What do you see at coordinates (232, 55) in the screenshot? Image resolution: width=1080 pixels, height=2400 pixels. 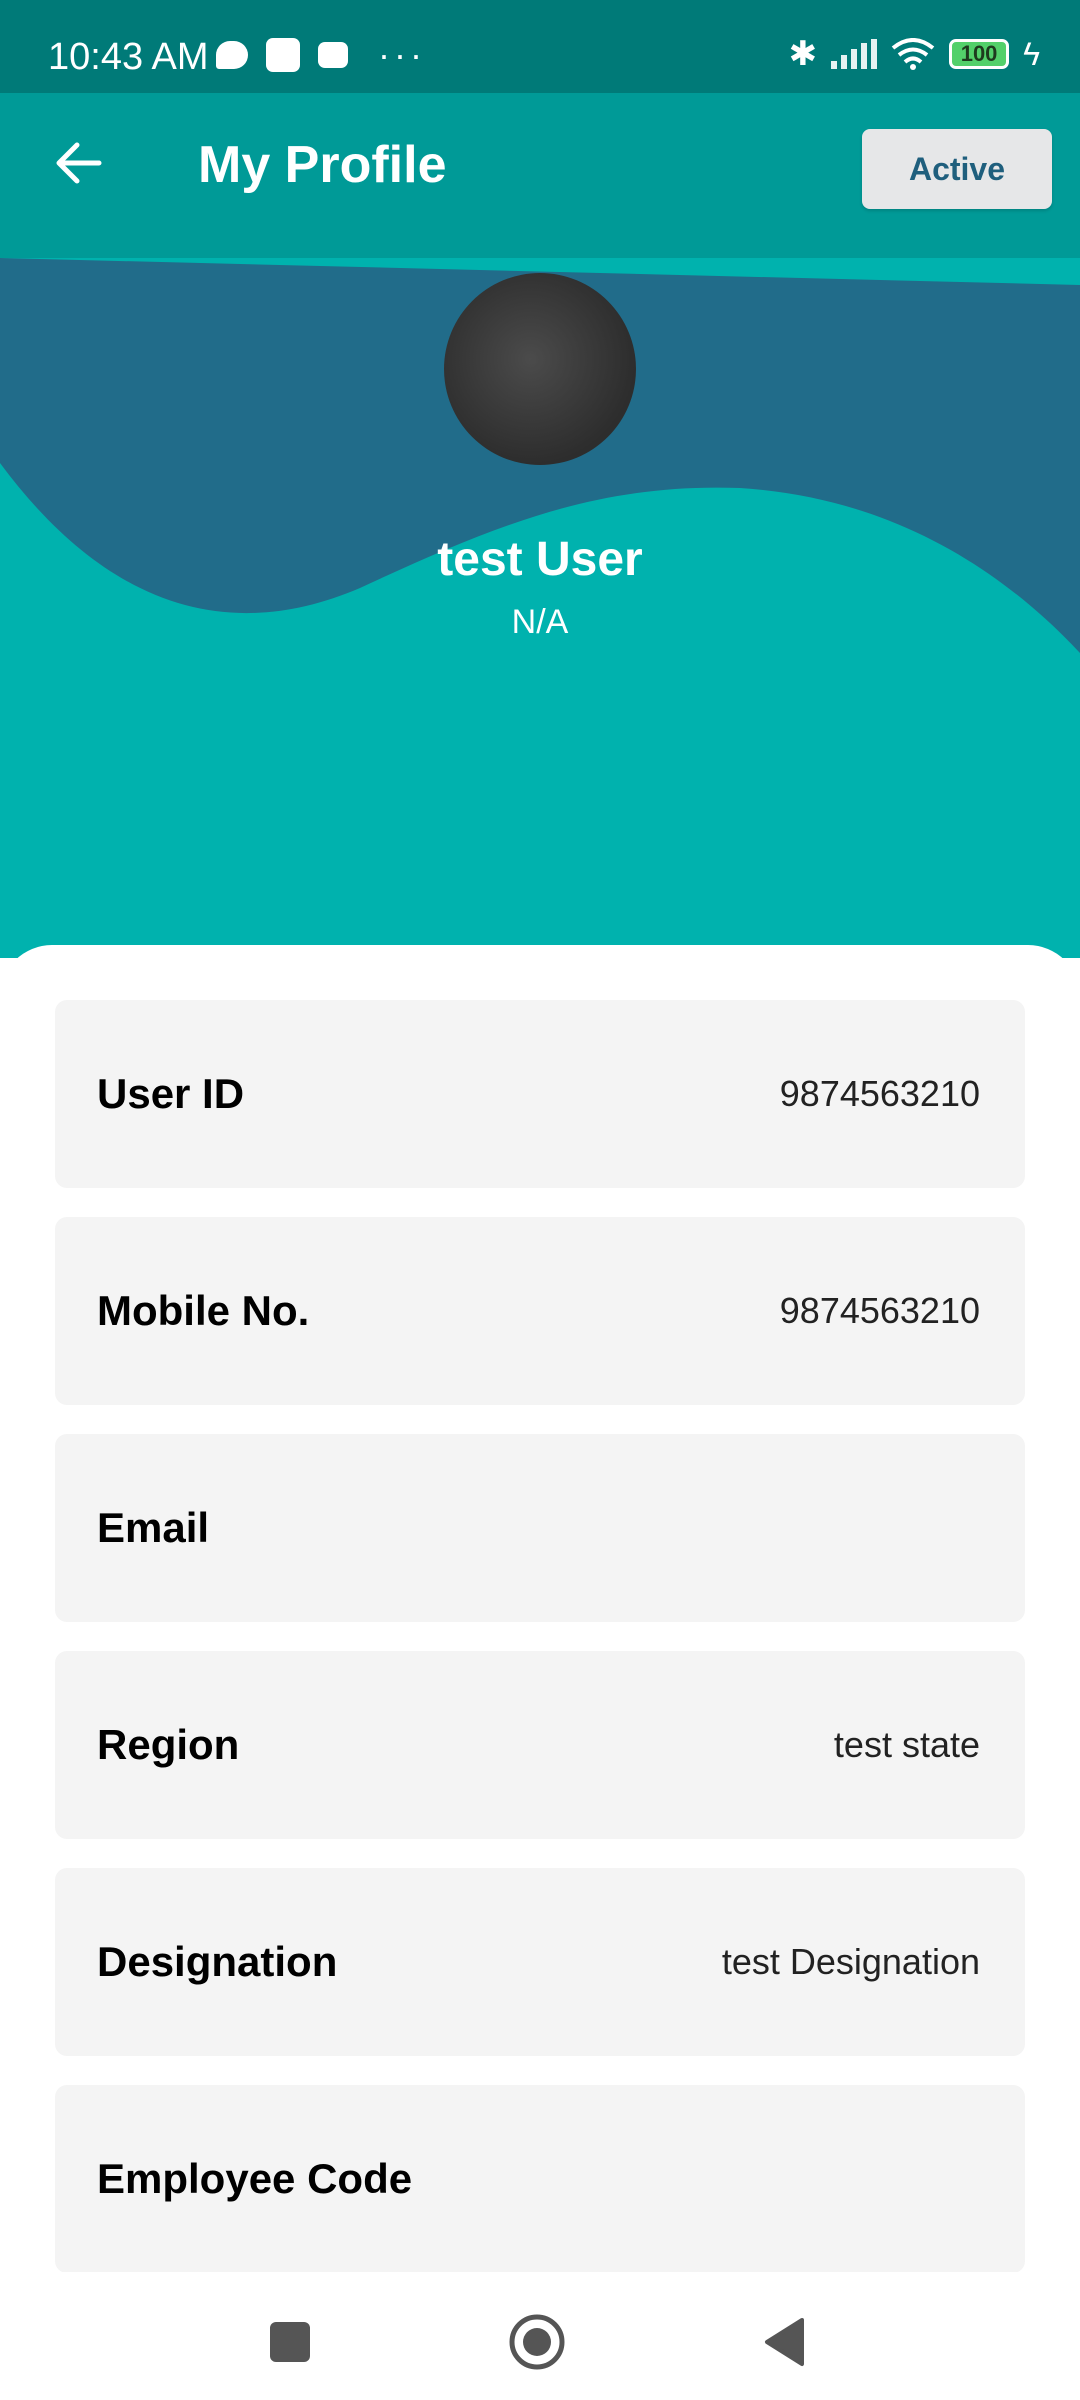 I see `chat-bubble-icon` at bounding box center [232, 55].